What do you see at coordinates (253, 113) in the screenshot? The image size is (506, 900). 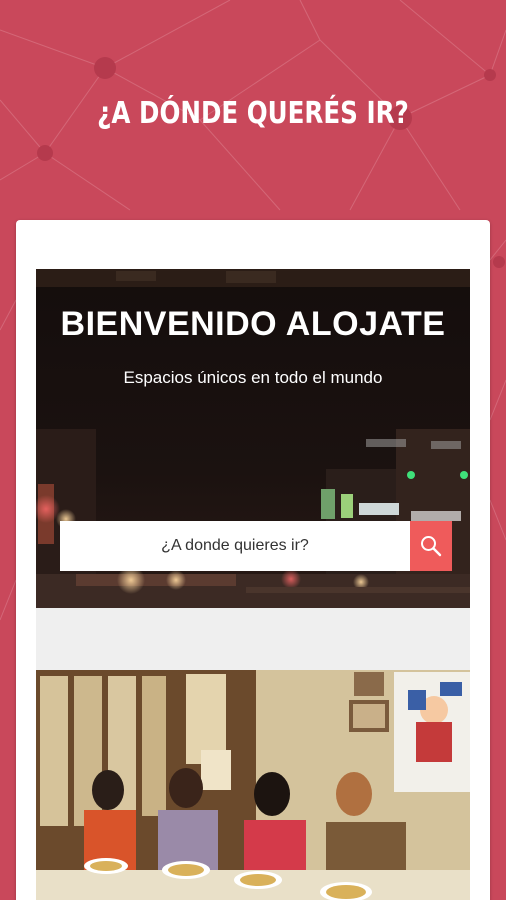 I see `page-heading: ¿A DÓNDE QUERÉS IR?` at bounding box center [253, 113].